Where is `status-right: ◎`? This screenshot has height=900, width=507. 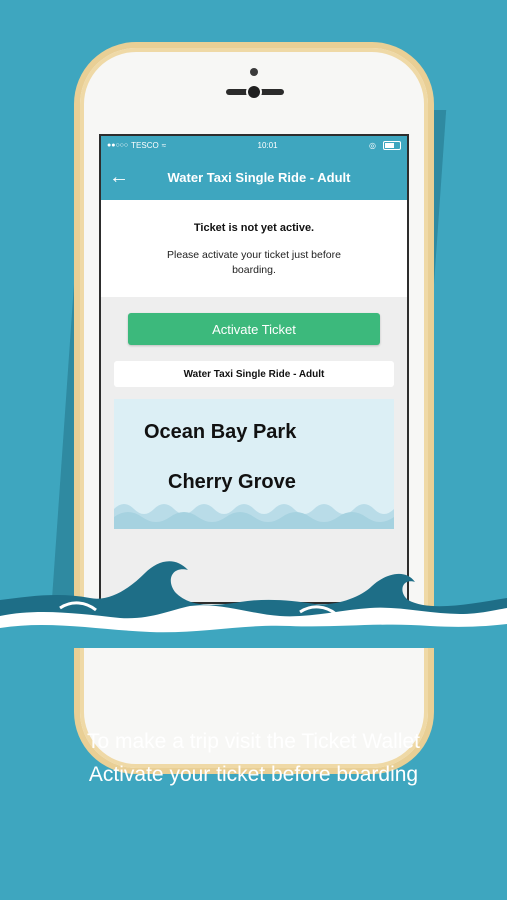
status-right: ◎ is located at coordinates (385, 145).